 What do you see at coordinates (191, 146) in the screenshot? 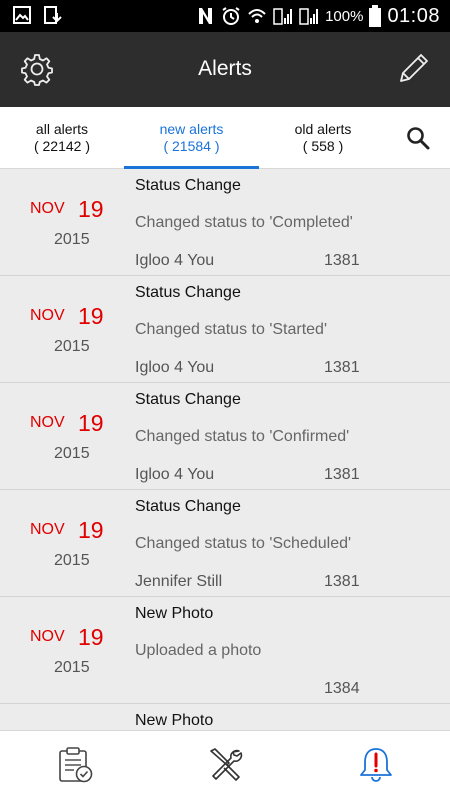
I see `tab-count: ( 21584 )` at bounding box center [191, 146].